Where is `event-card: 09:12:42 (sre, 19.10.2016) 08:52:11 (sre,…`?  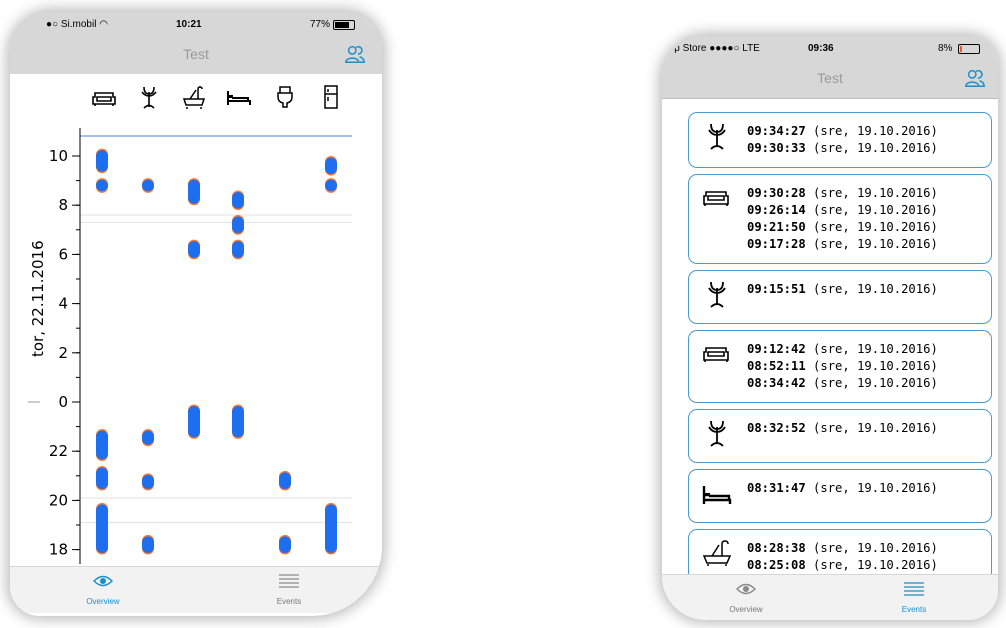
event-card: 09:12:42 (sre, 19.10.2016) 08:52:11 (sre,… is located at coordinates (840, 366).